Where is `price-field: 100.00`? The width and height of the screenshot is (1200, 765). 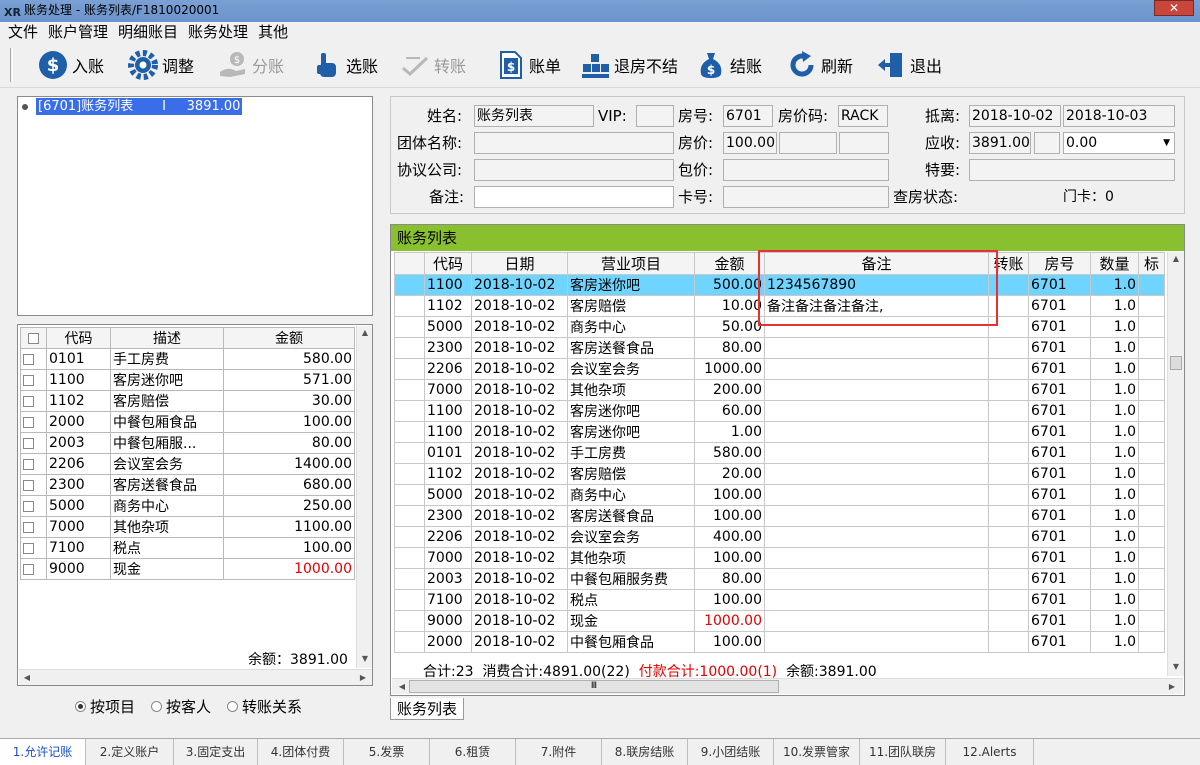
price-field: 100.00 is located at coordinates (750, 143).